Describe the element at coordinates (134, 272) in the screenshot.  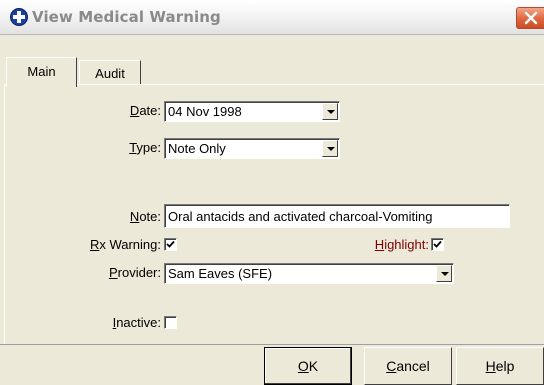
I see `provider-label: Provider:` at that location.